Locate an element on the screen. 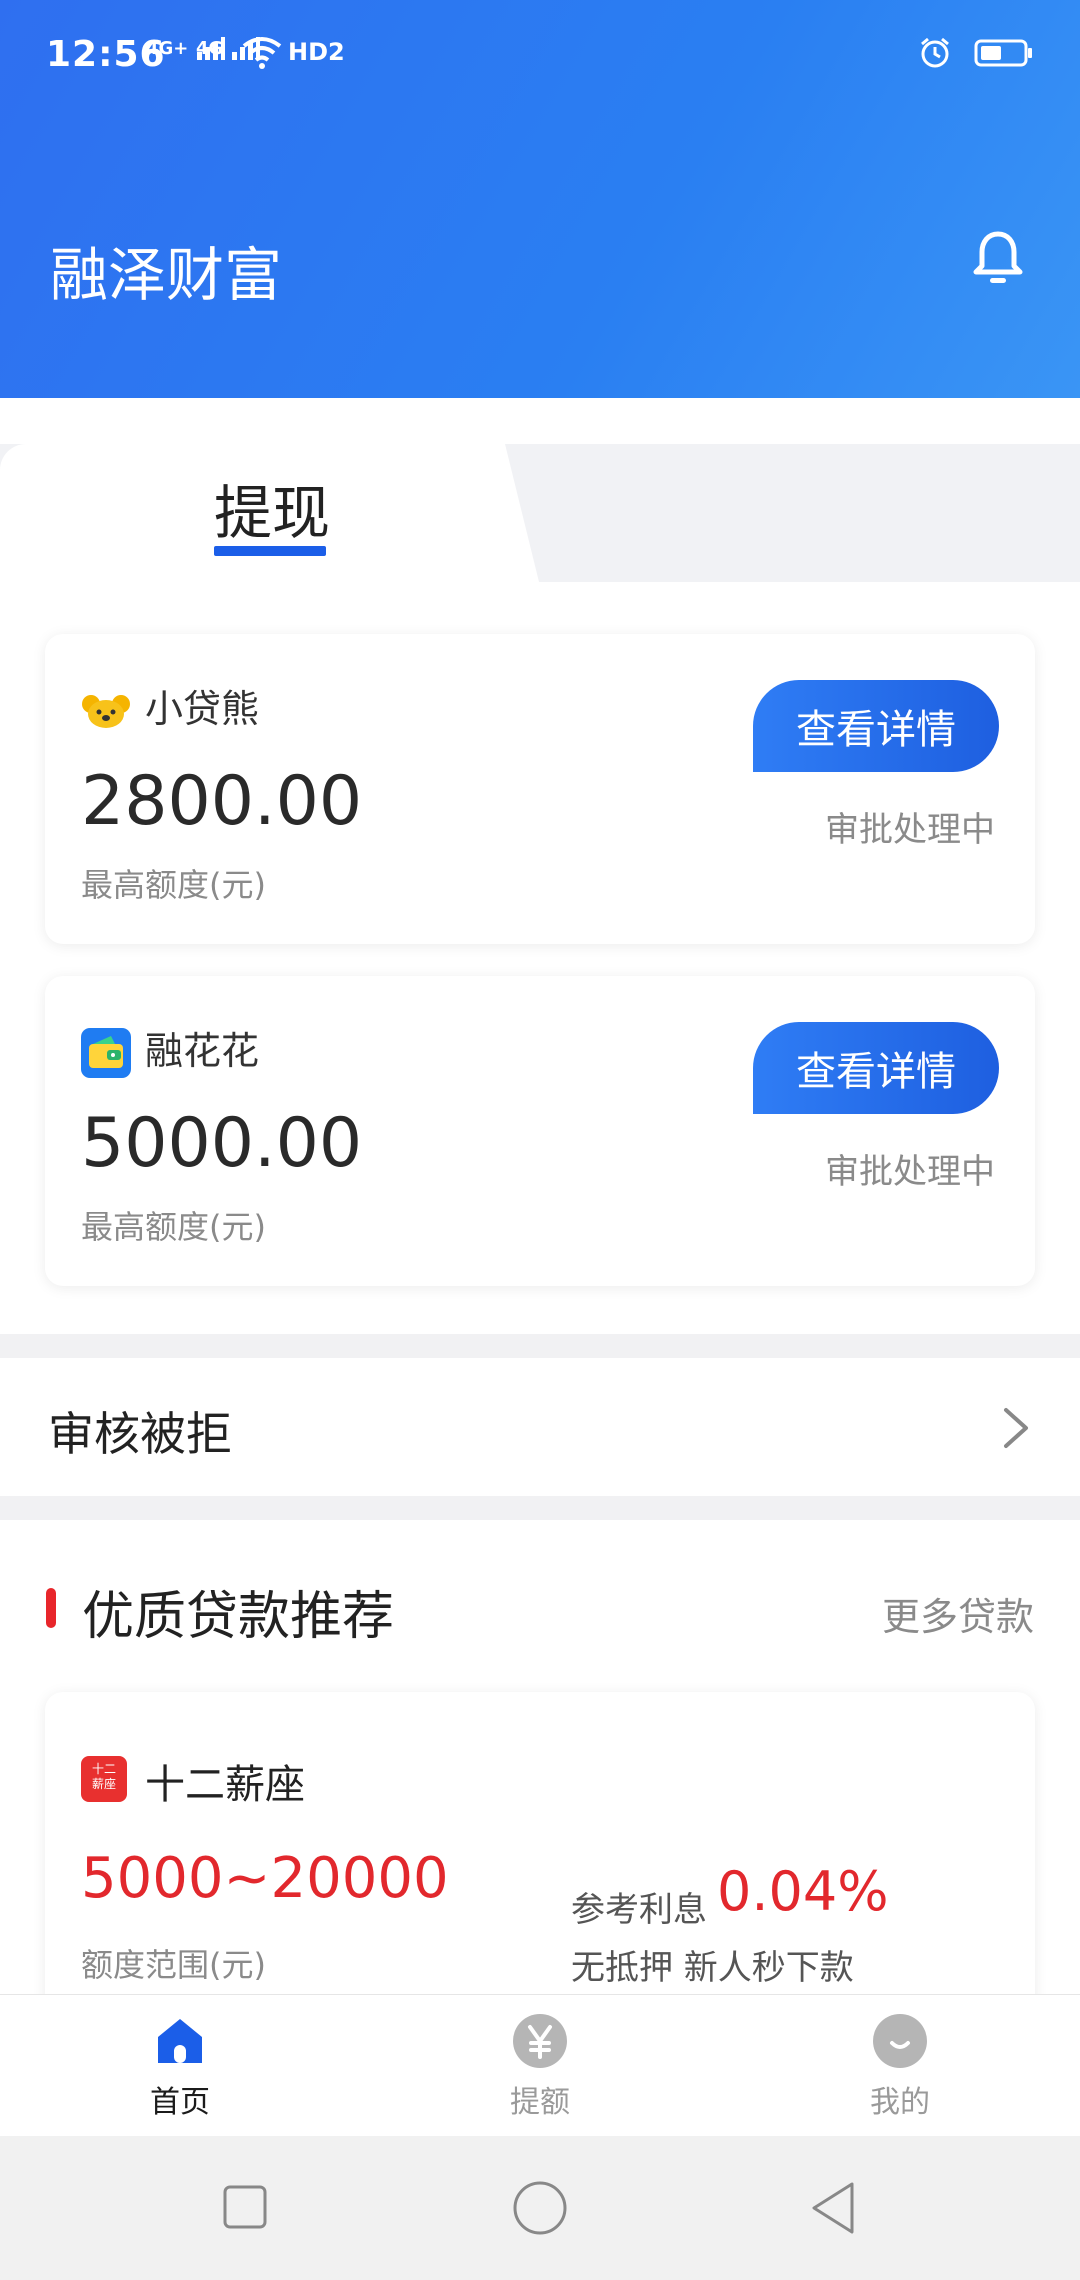 The height and width of the screenshot is (2280, 1080). signal-2-label: 4G is located at coordinates (210, 48).